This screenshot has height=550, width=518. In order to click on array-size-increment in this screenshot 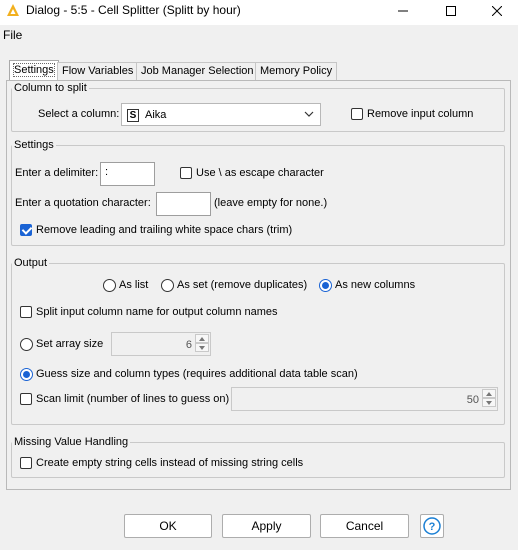, I will do `click(202, 338)`.